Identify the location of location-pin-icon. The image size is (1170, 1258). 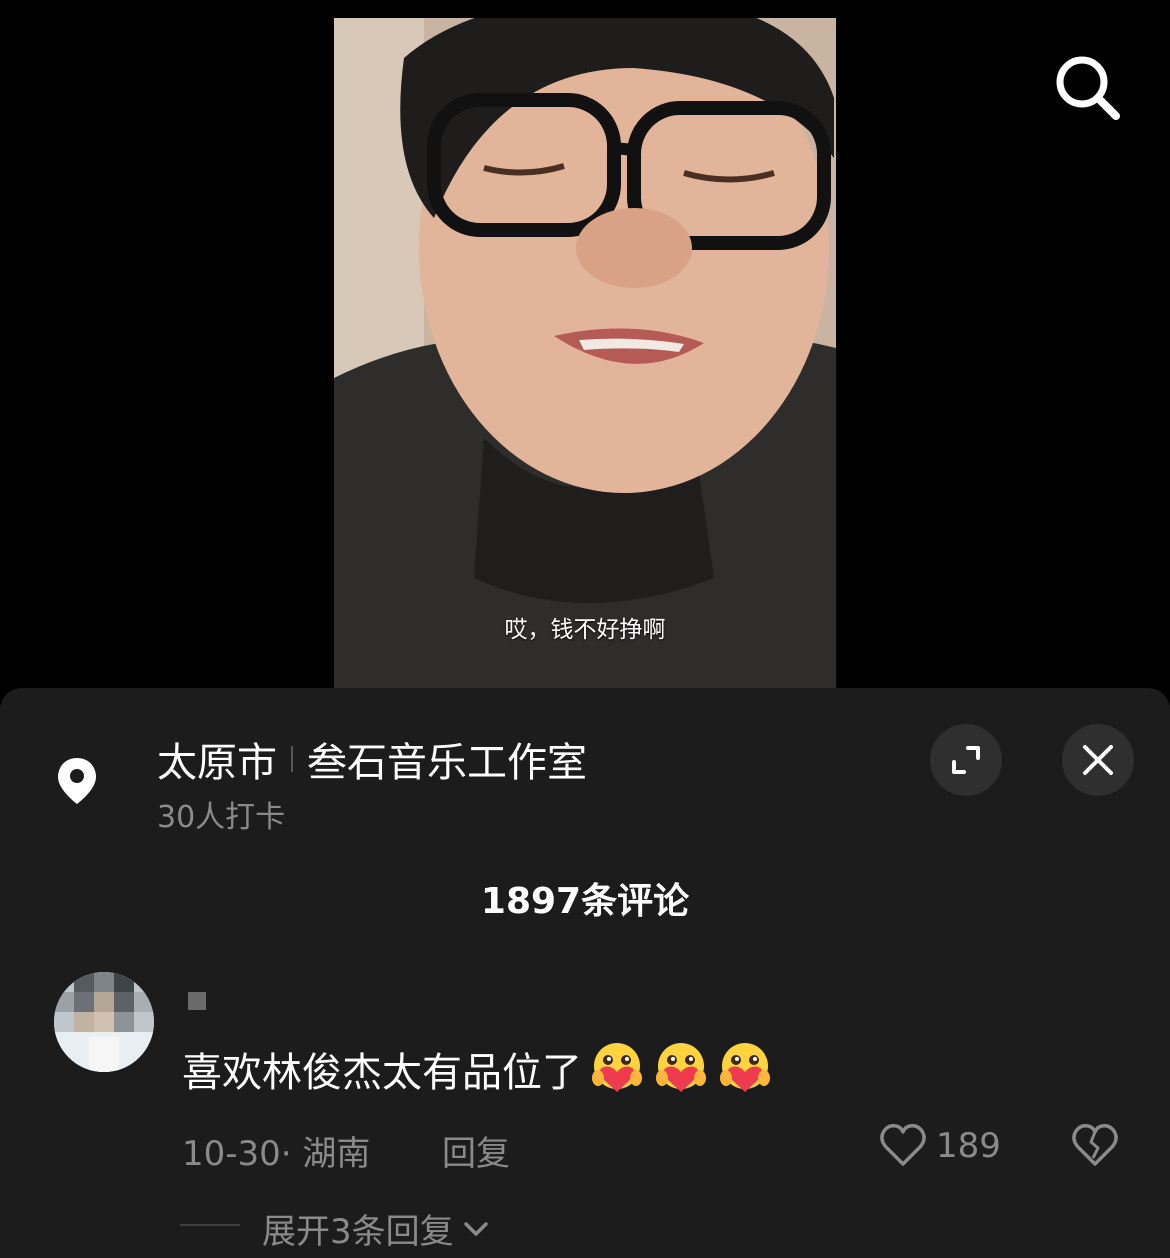
(77, 781).